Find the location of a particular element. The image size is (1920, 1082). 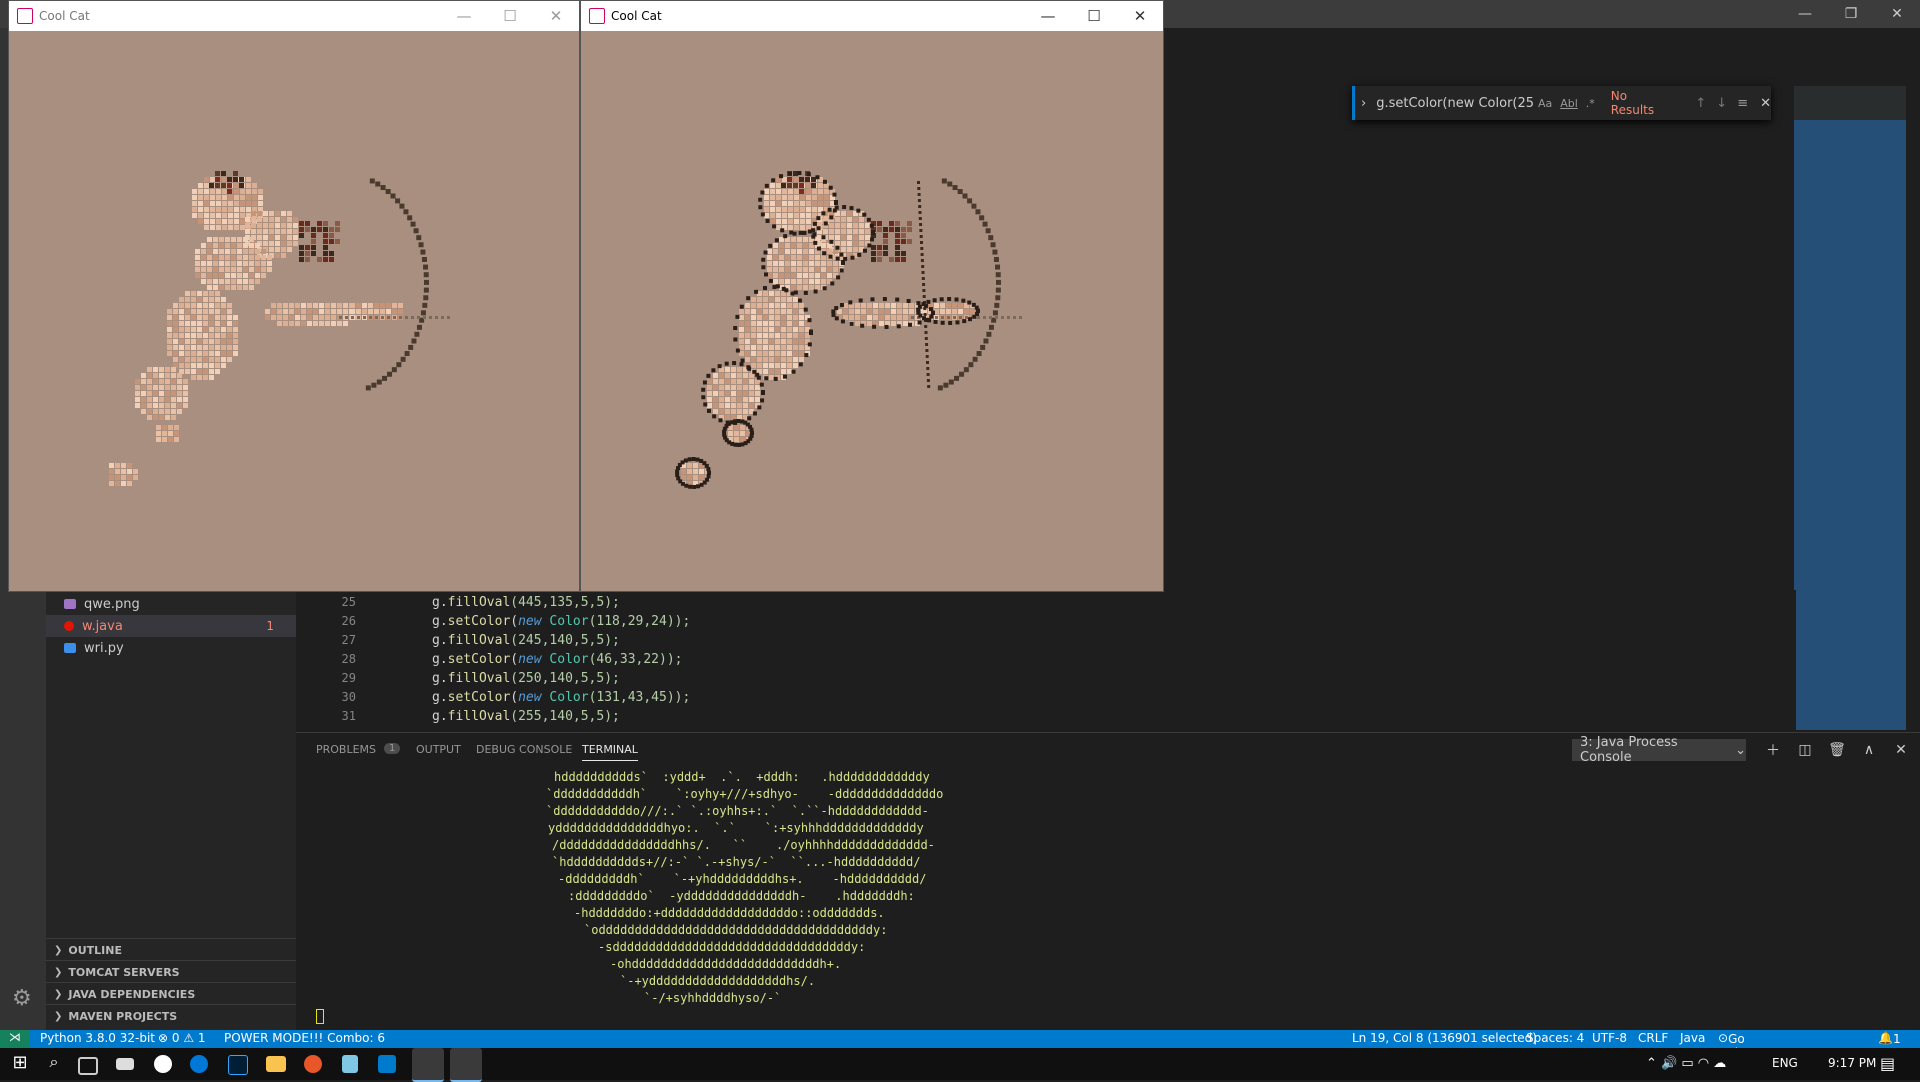

indentation: Spaces: 4 is located at coordinates (1555, 1038).